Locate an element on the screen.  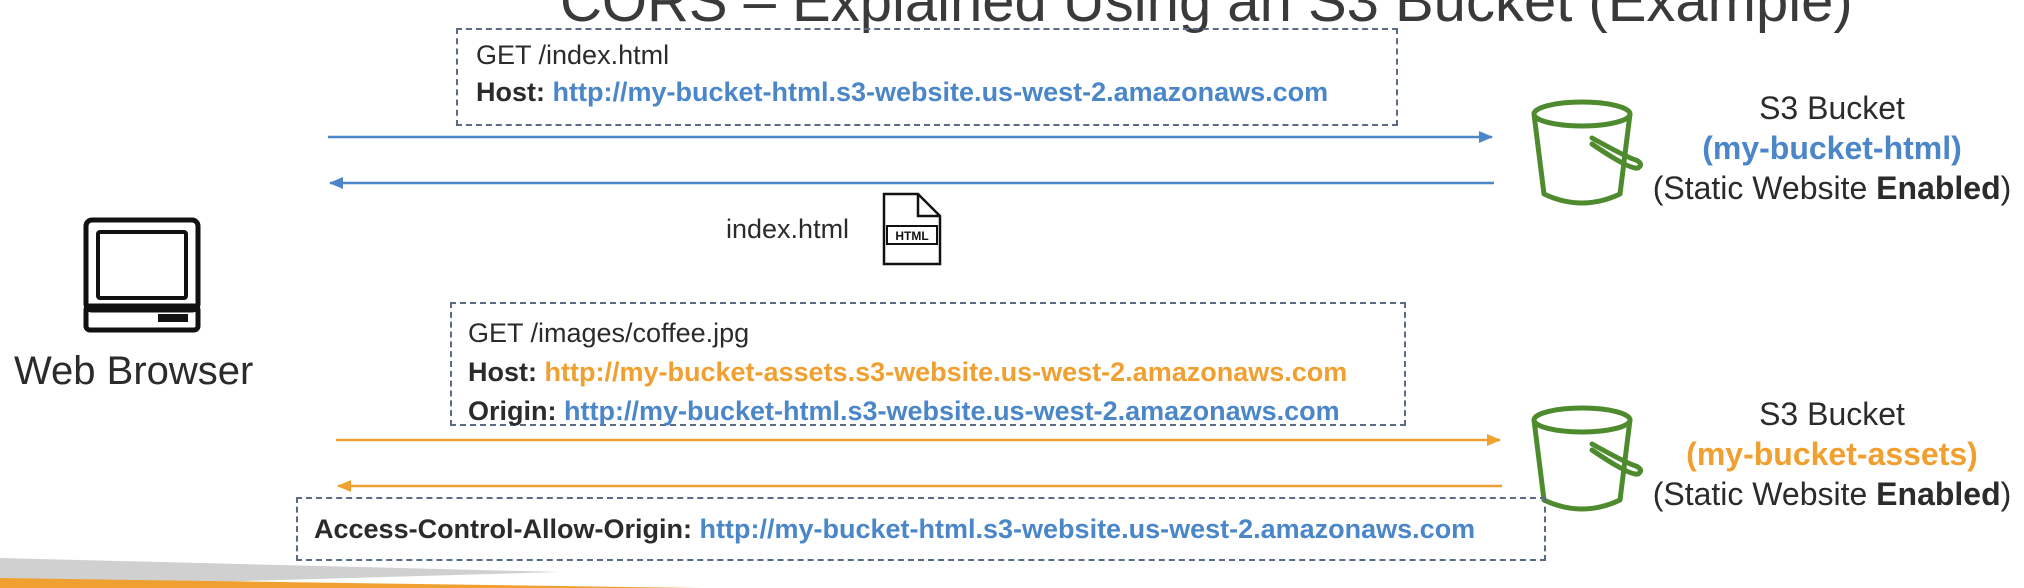
slide-accent is located at coordinates (350, 573).